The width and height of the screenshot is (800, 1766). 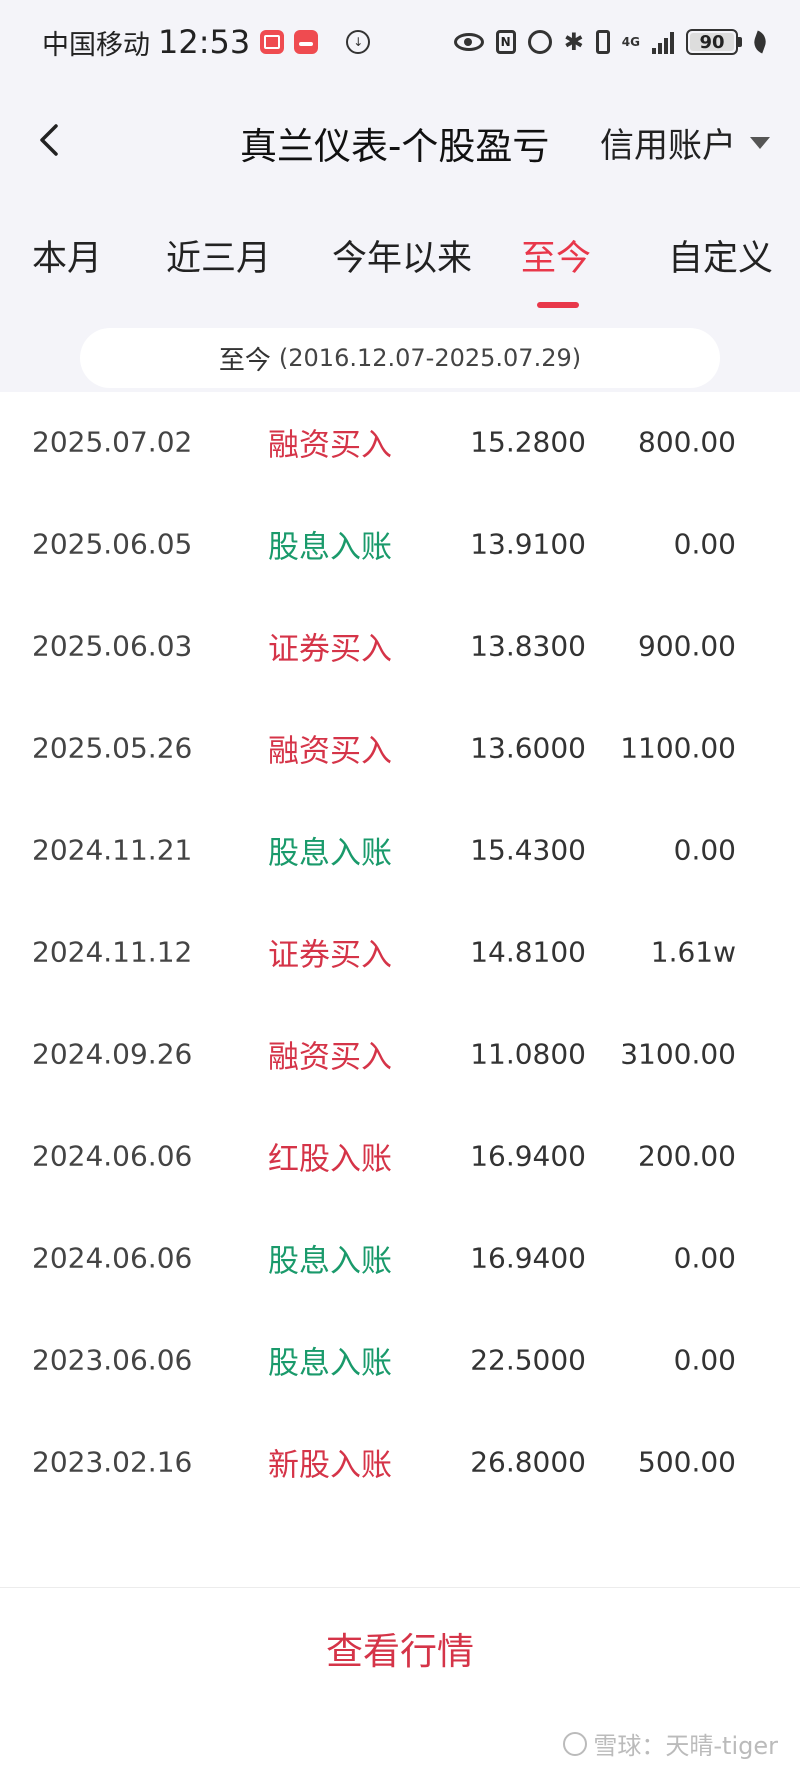 What do you see at coordinates (400, 1463) in the screenshot?
I see `list-item: 2023.02.16 新股入账 26.8000 500.00` at bounding box center [400, 1463].